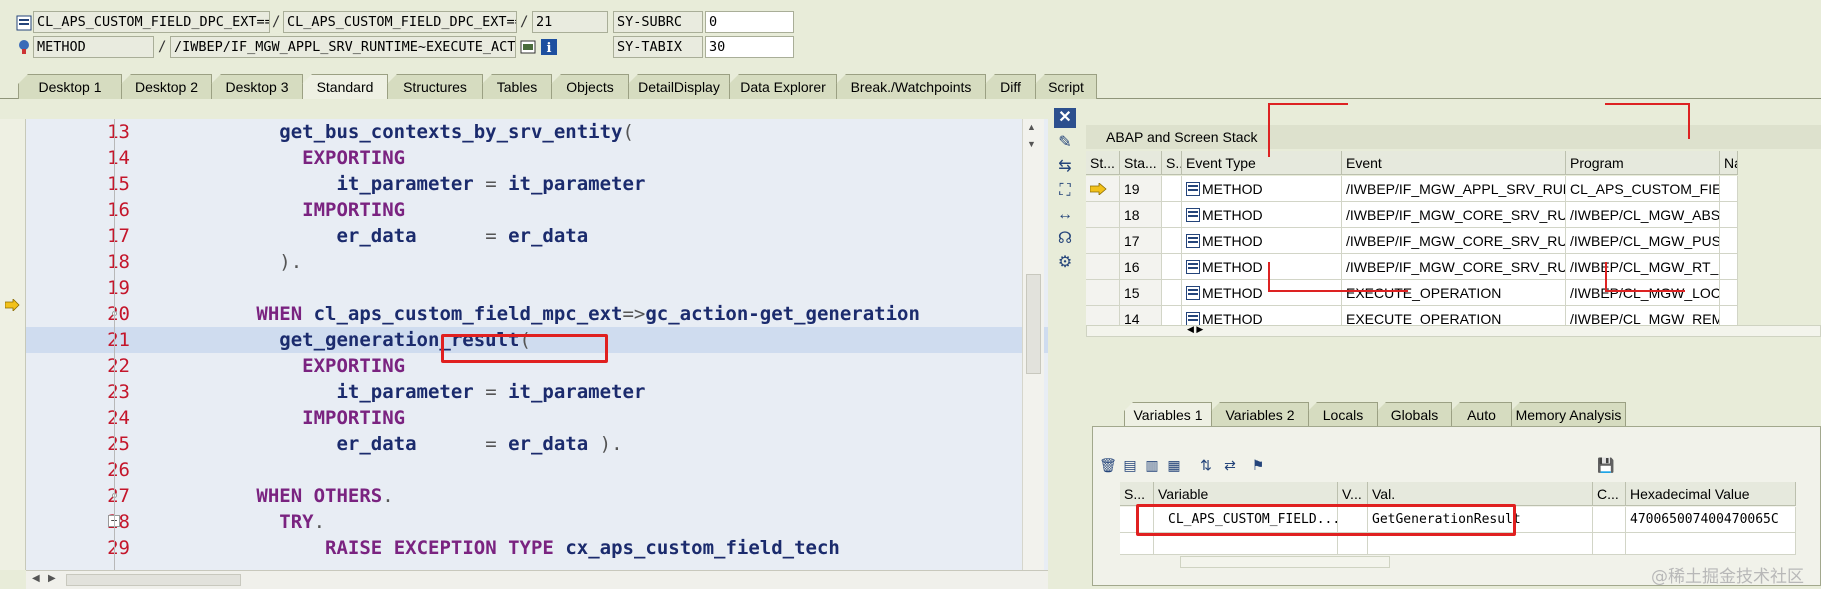 The image size is (1821, 589). What do you see at coordinates (528, 47) in the screenshot?
I see `display-object-icon` at bounding box center [528, 47].